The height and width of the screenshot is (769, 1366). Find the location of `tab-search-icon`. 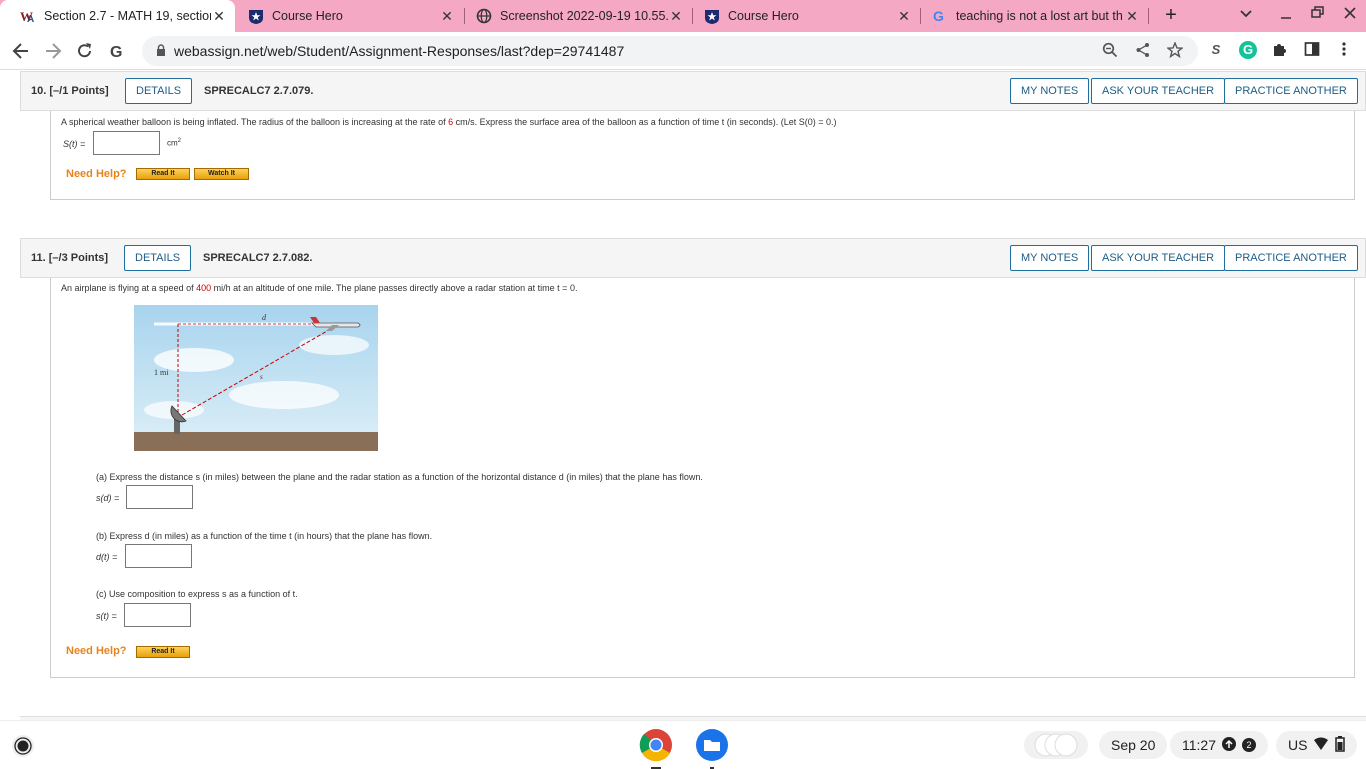

tab-search-icon is located at coordinates (1246, 14).